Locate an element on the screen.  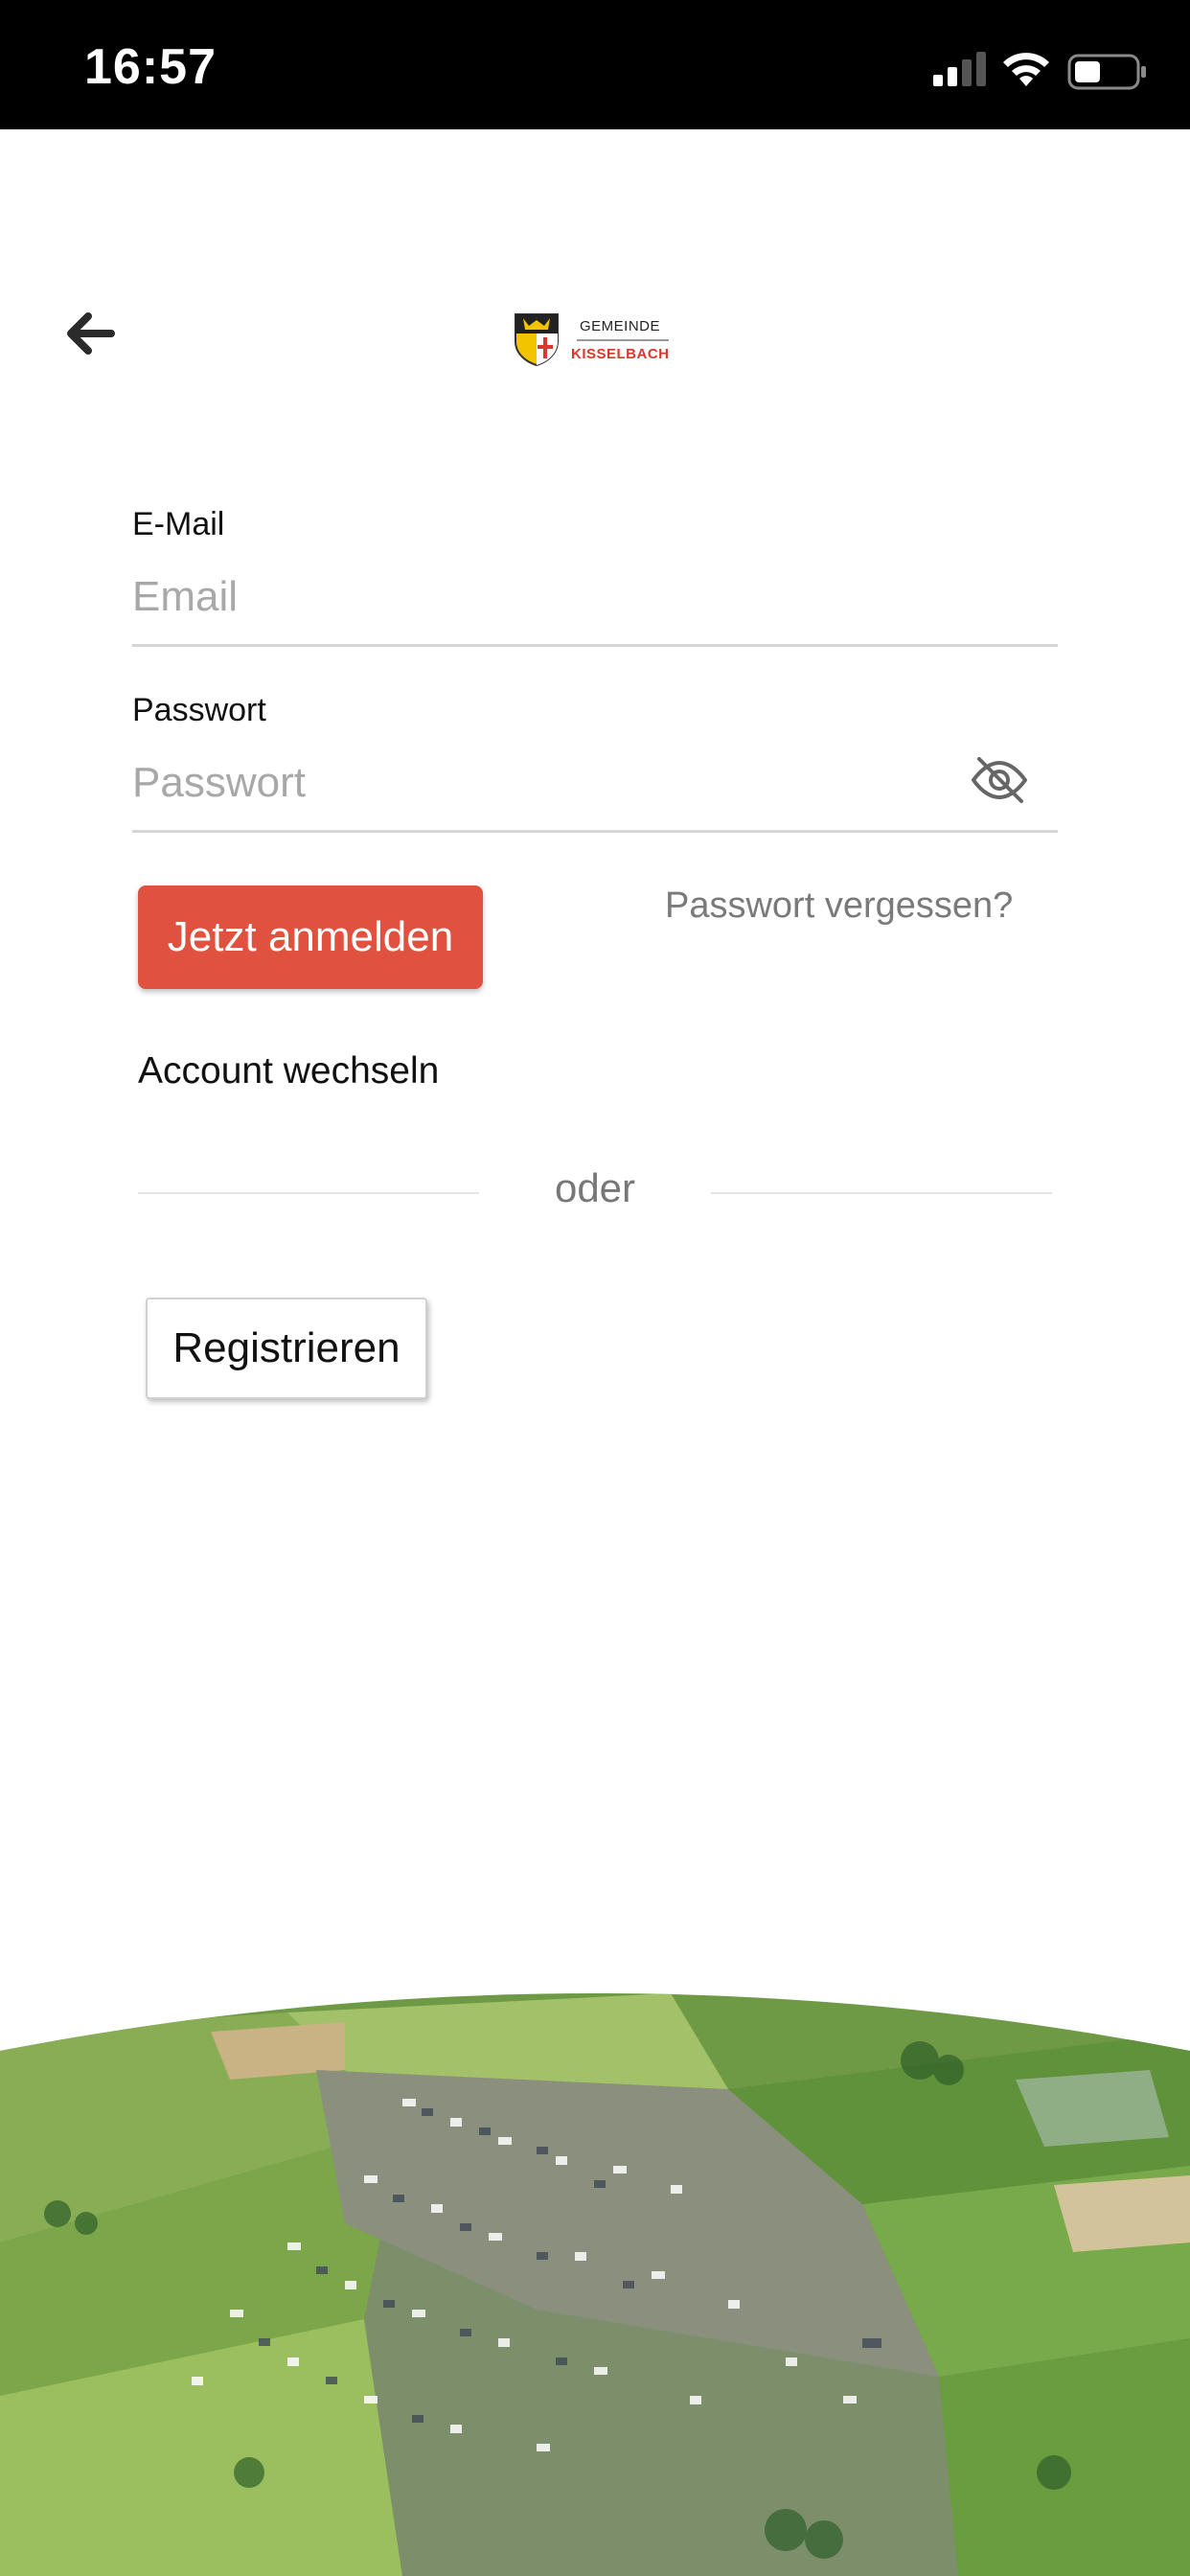
arrow-left-icon is located at coordinates (91, 333).